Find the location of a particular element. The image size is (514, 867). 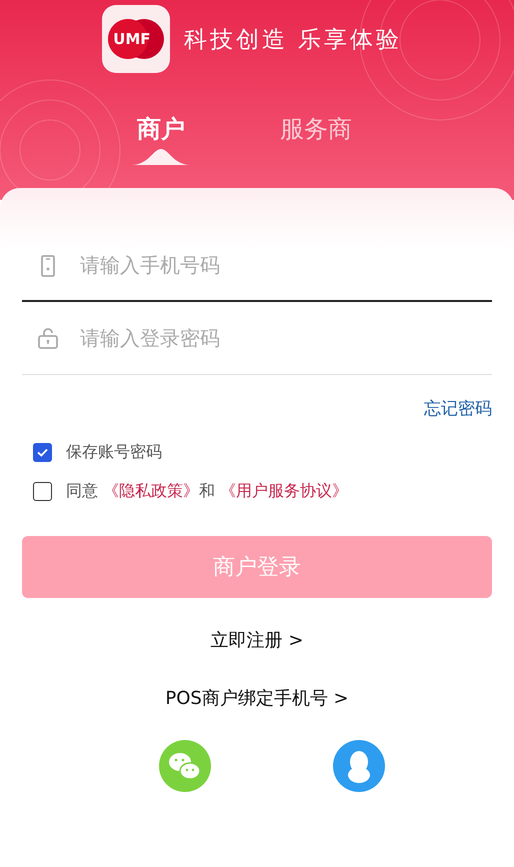

slogan: 科技创造 乐享体验 is located at coordinates (293, 40).